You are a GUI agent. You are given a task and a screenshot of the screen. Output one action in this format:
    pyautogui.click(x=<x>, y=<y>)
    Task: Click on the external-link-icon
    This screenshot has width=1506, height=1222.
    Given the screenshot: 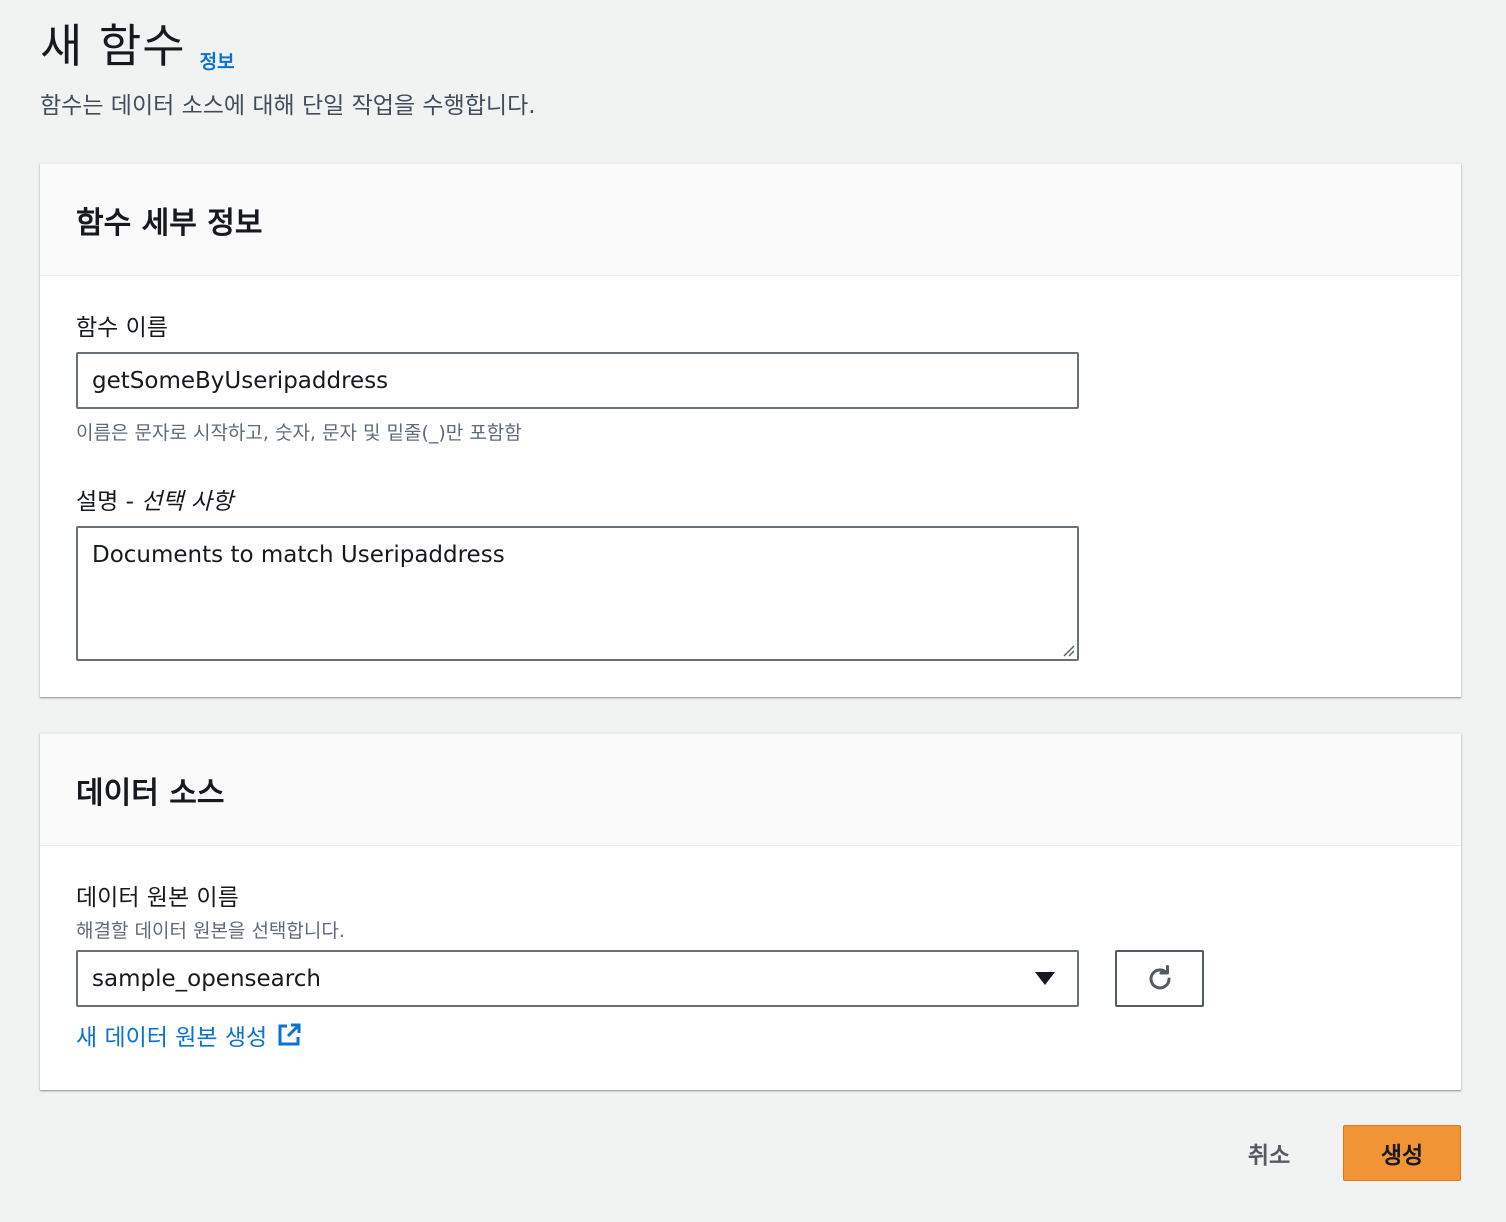 What is the action you would take?
    pyautogui.click(x=289, y=1035)
    